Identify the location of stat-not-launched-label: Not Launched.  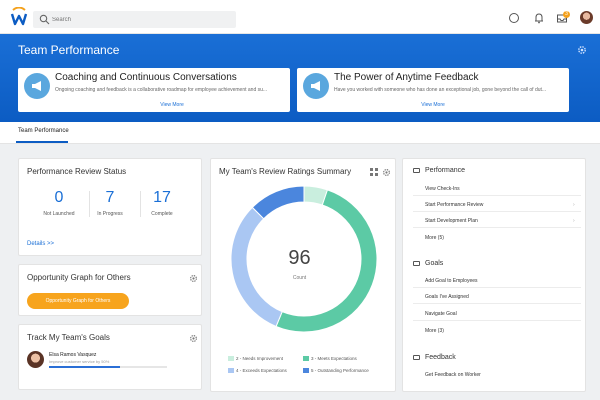
(59, 214).